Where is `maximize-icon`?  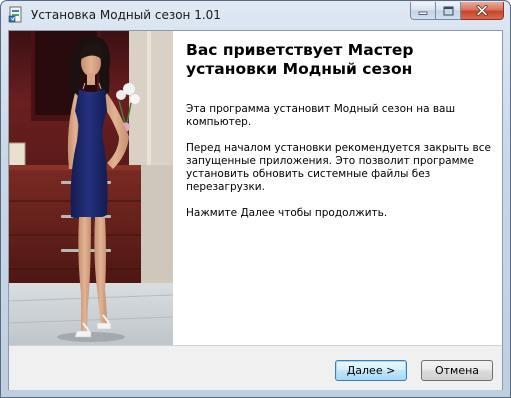 maximize-icon is located at coordinates (448, 10).